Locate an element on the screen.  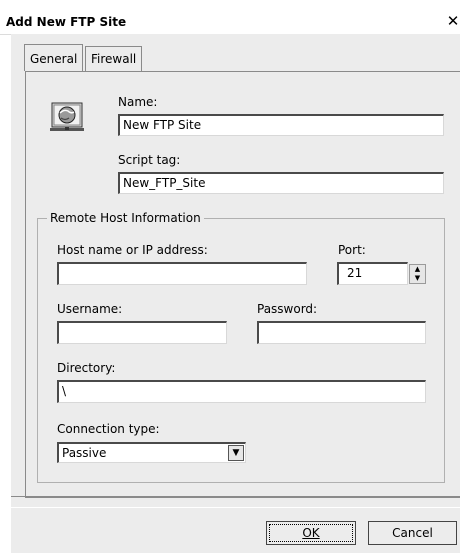
ftp-site-icon is located at coordinates (67, 116).